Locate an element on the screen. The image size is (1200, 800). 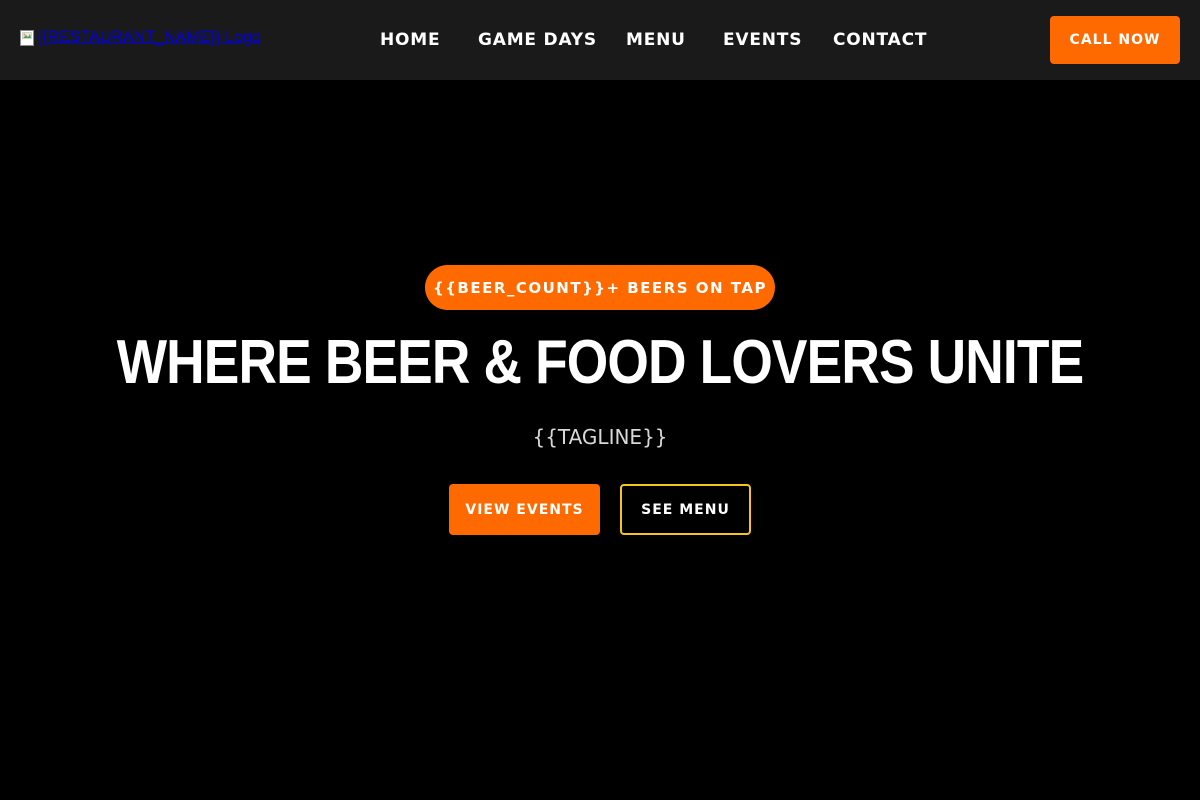
nav-events: EVENTS is located at coordinates (762, 40).